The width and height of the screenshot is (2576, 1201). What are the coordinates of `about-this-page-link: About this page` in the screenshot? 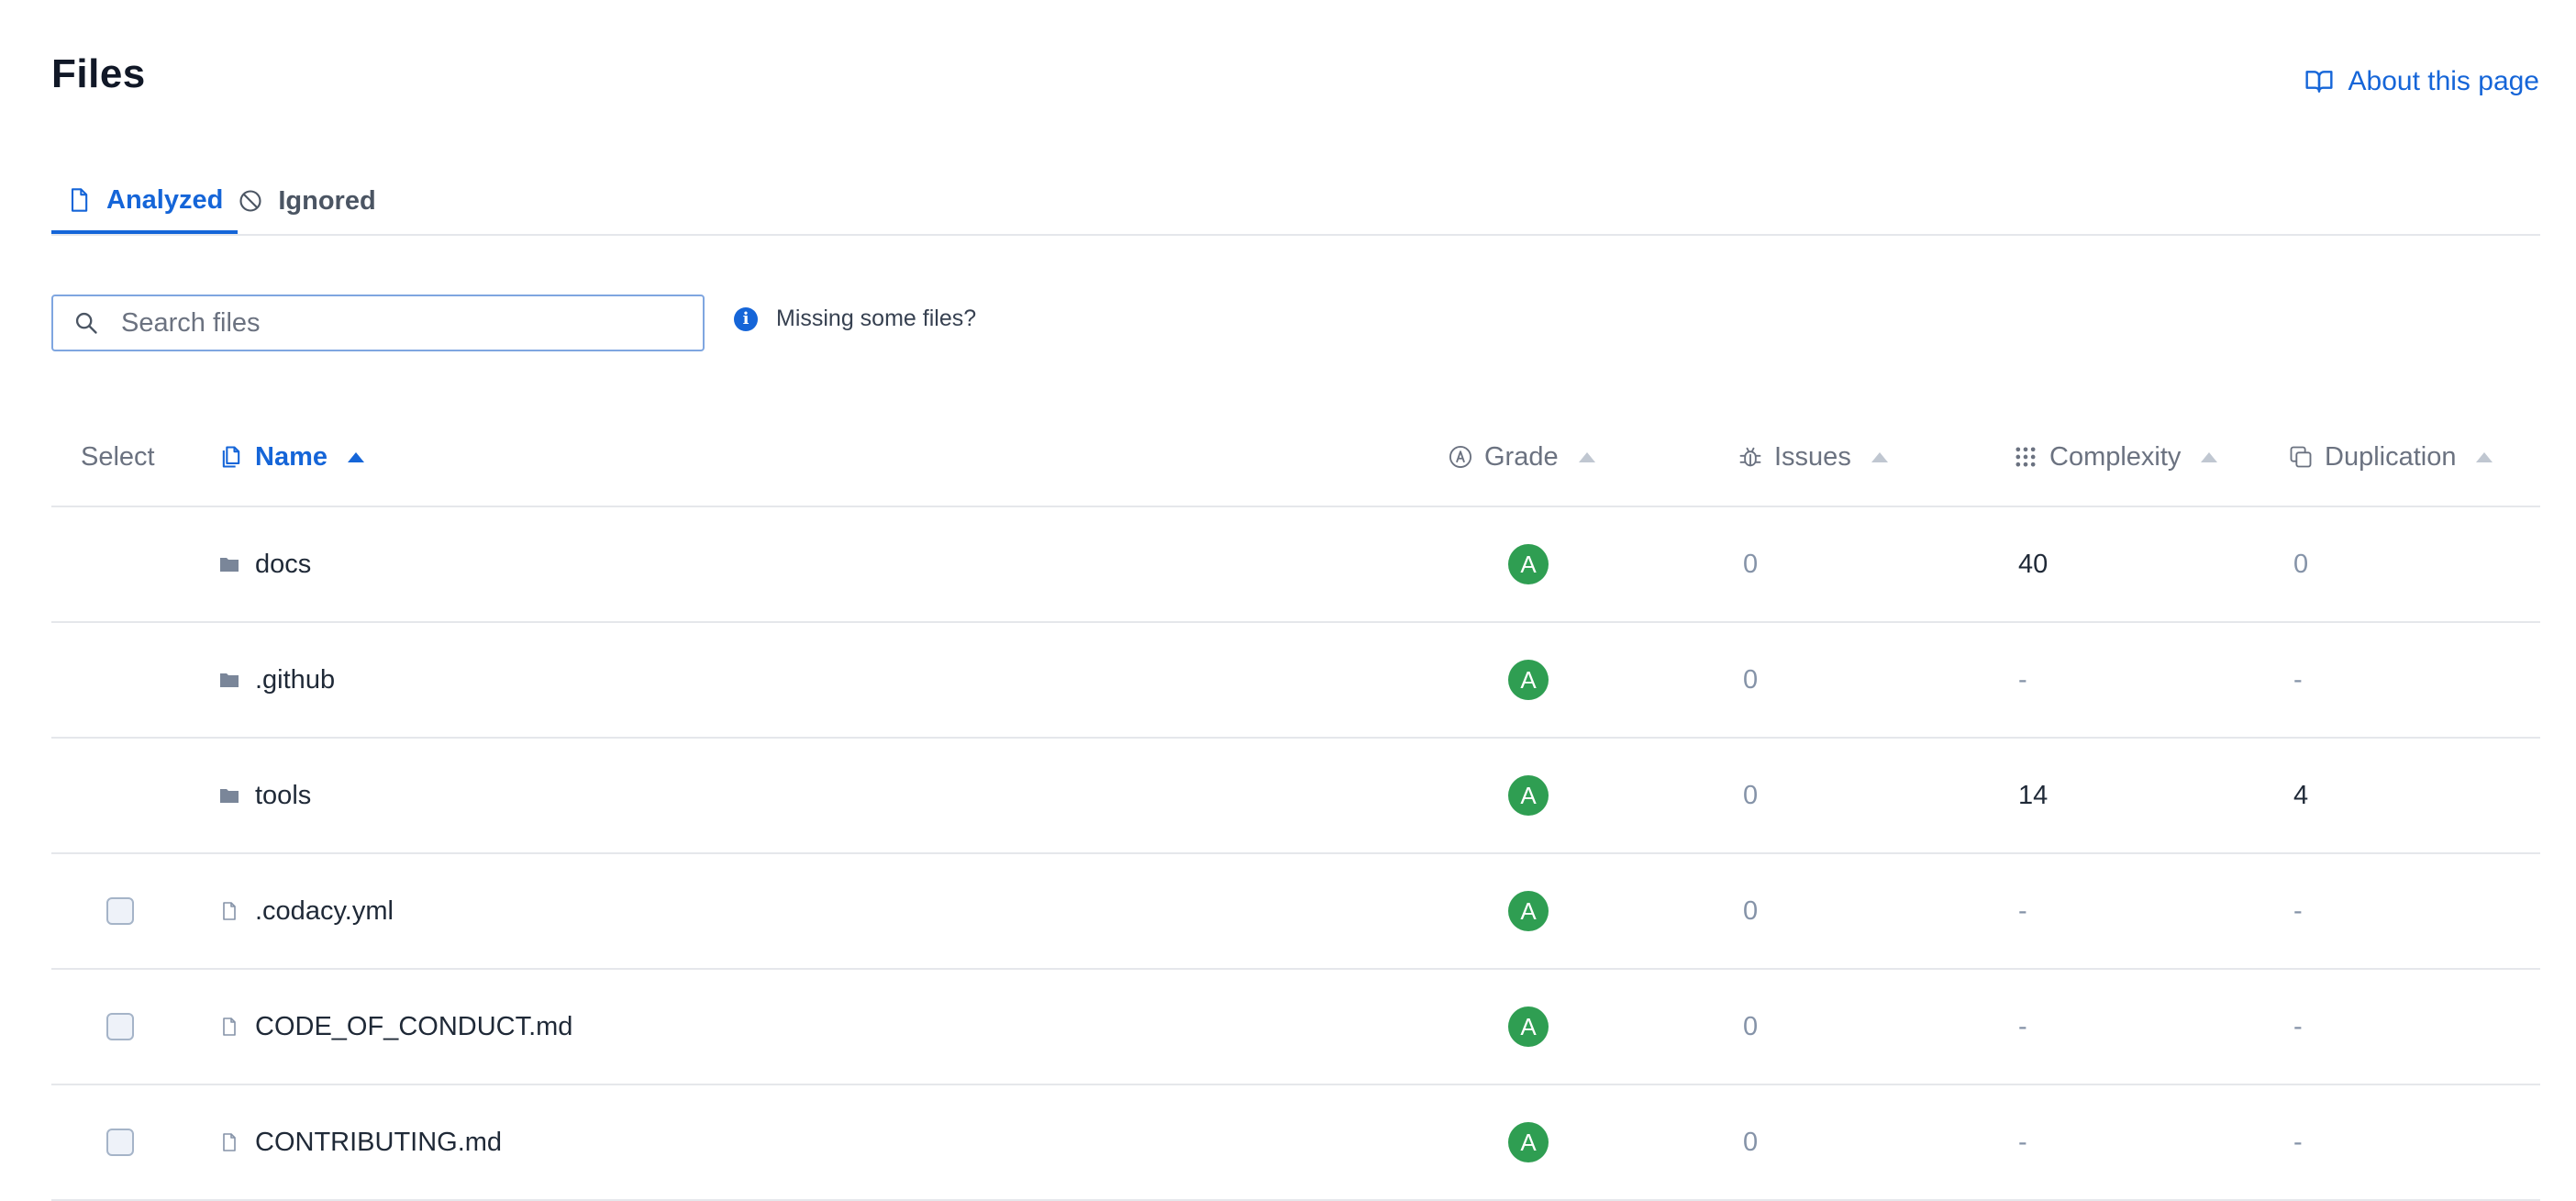 It's located at (2422, 81).